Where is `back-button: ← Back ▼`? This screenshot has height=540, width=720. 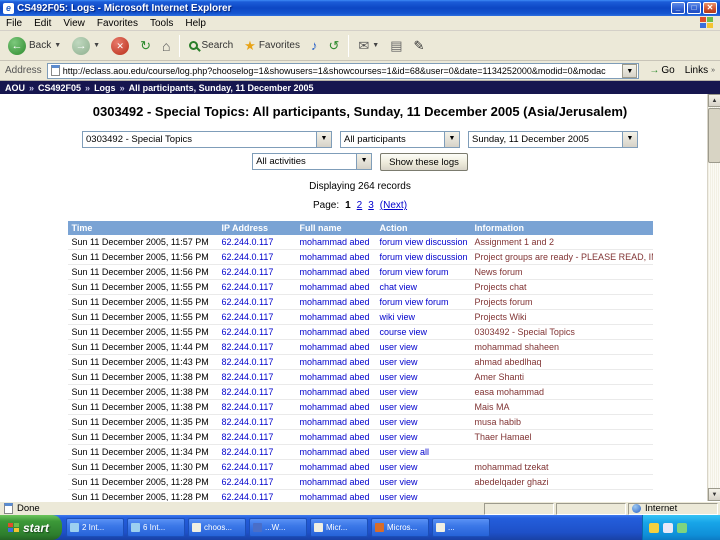
back-button: ← Back ▼ is located at coordinates (34, 46).